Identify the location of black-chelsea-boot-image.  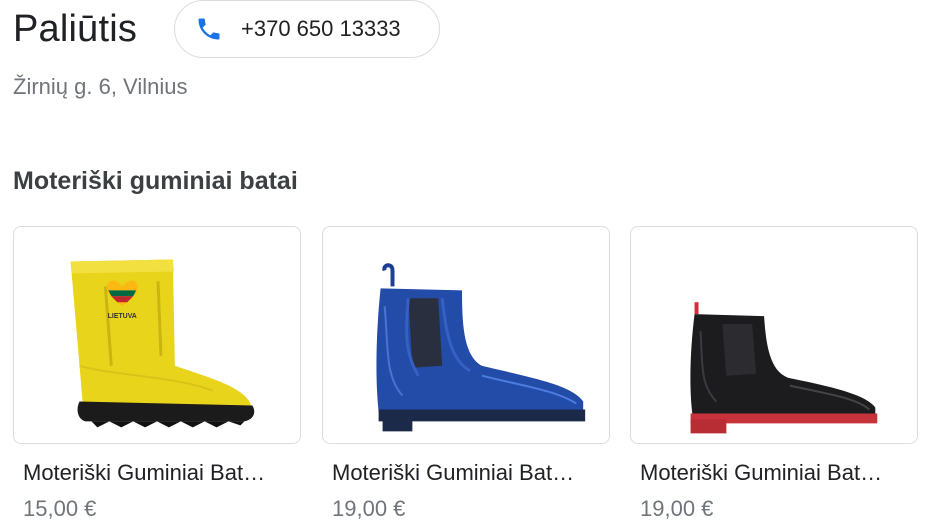
(784, 368).